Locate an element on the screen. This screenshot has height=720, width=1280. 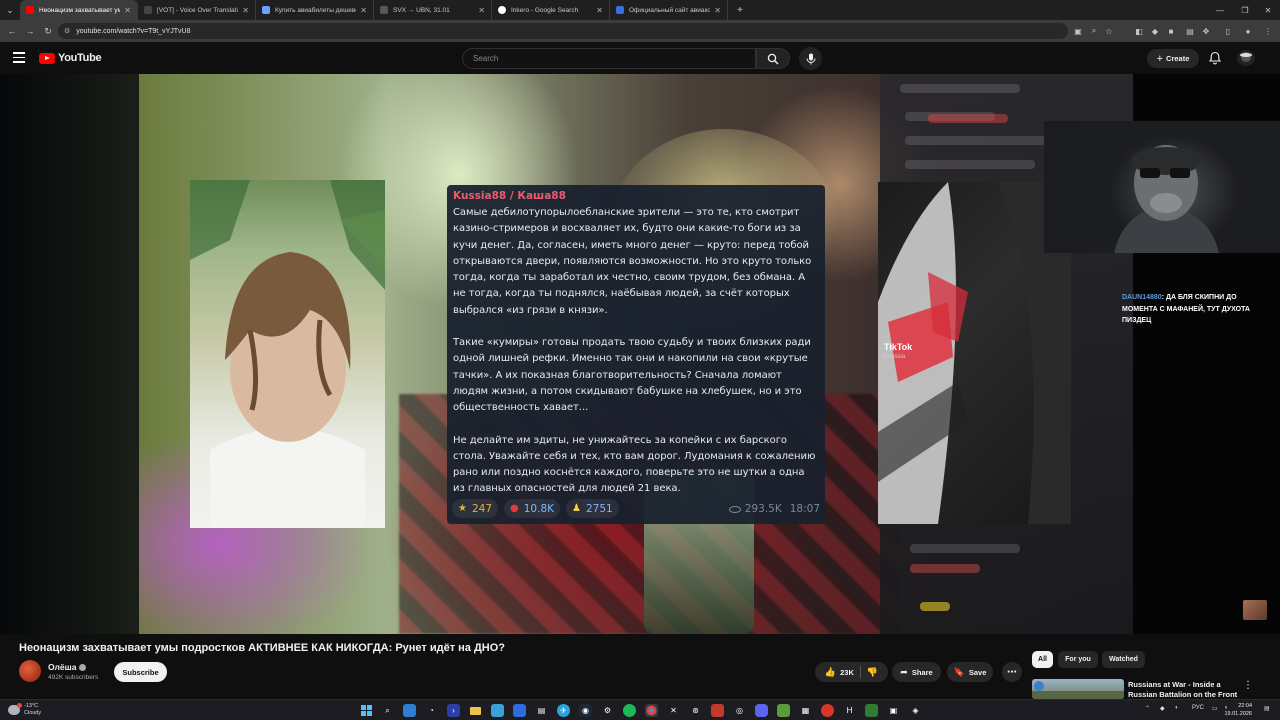
taskbar-clock: 22:04 19.01.2026 is located at coordinates (1237, 710).